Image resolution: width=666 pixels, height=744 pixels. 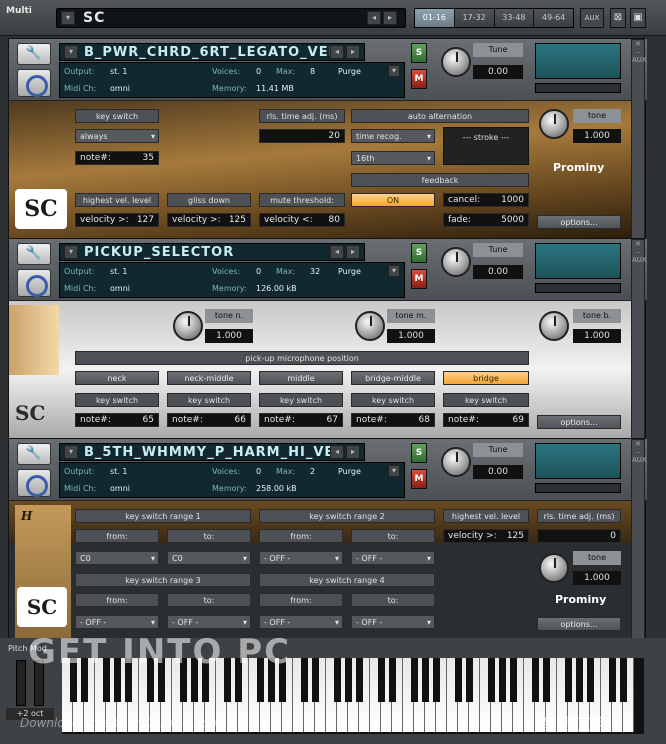 I want to click on tone-b-value: 1.000, so click(x=597, y=336).